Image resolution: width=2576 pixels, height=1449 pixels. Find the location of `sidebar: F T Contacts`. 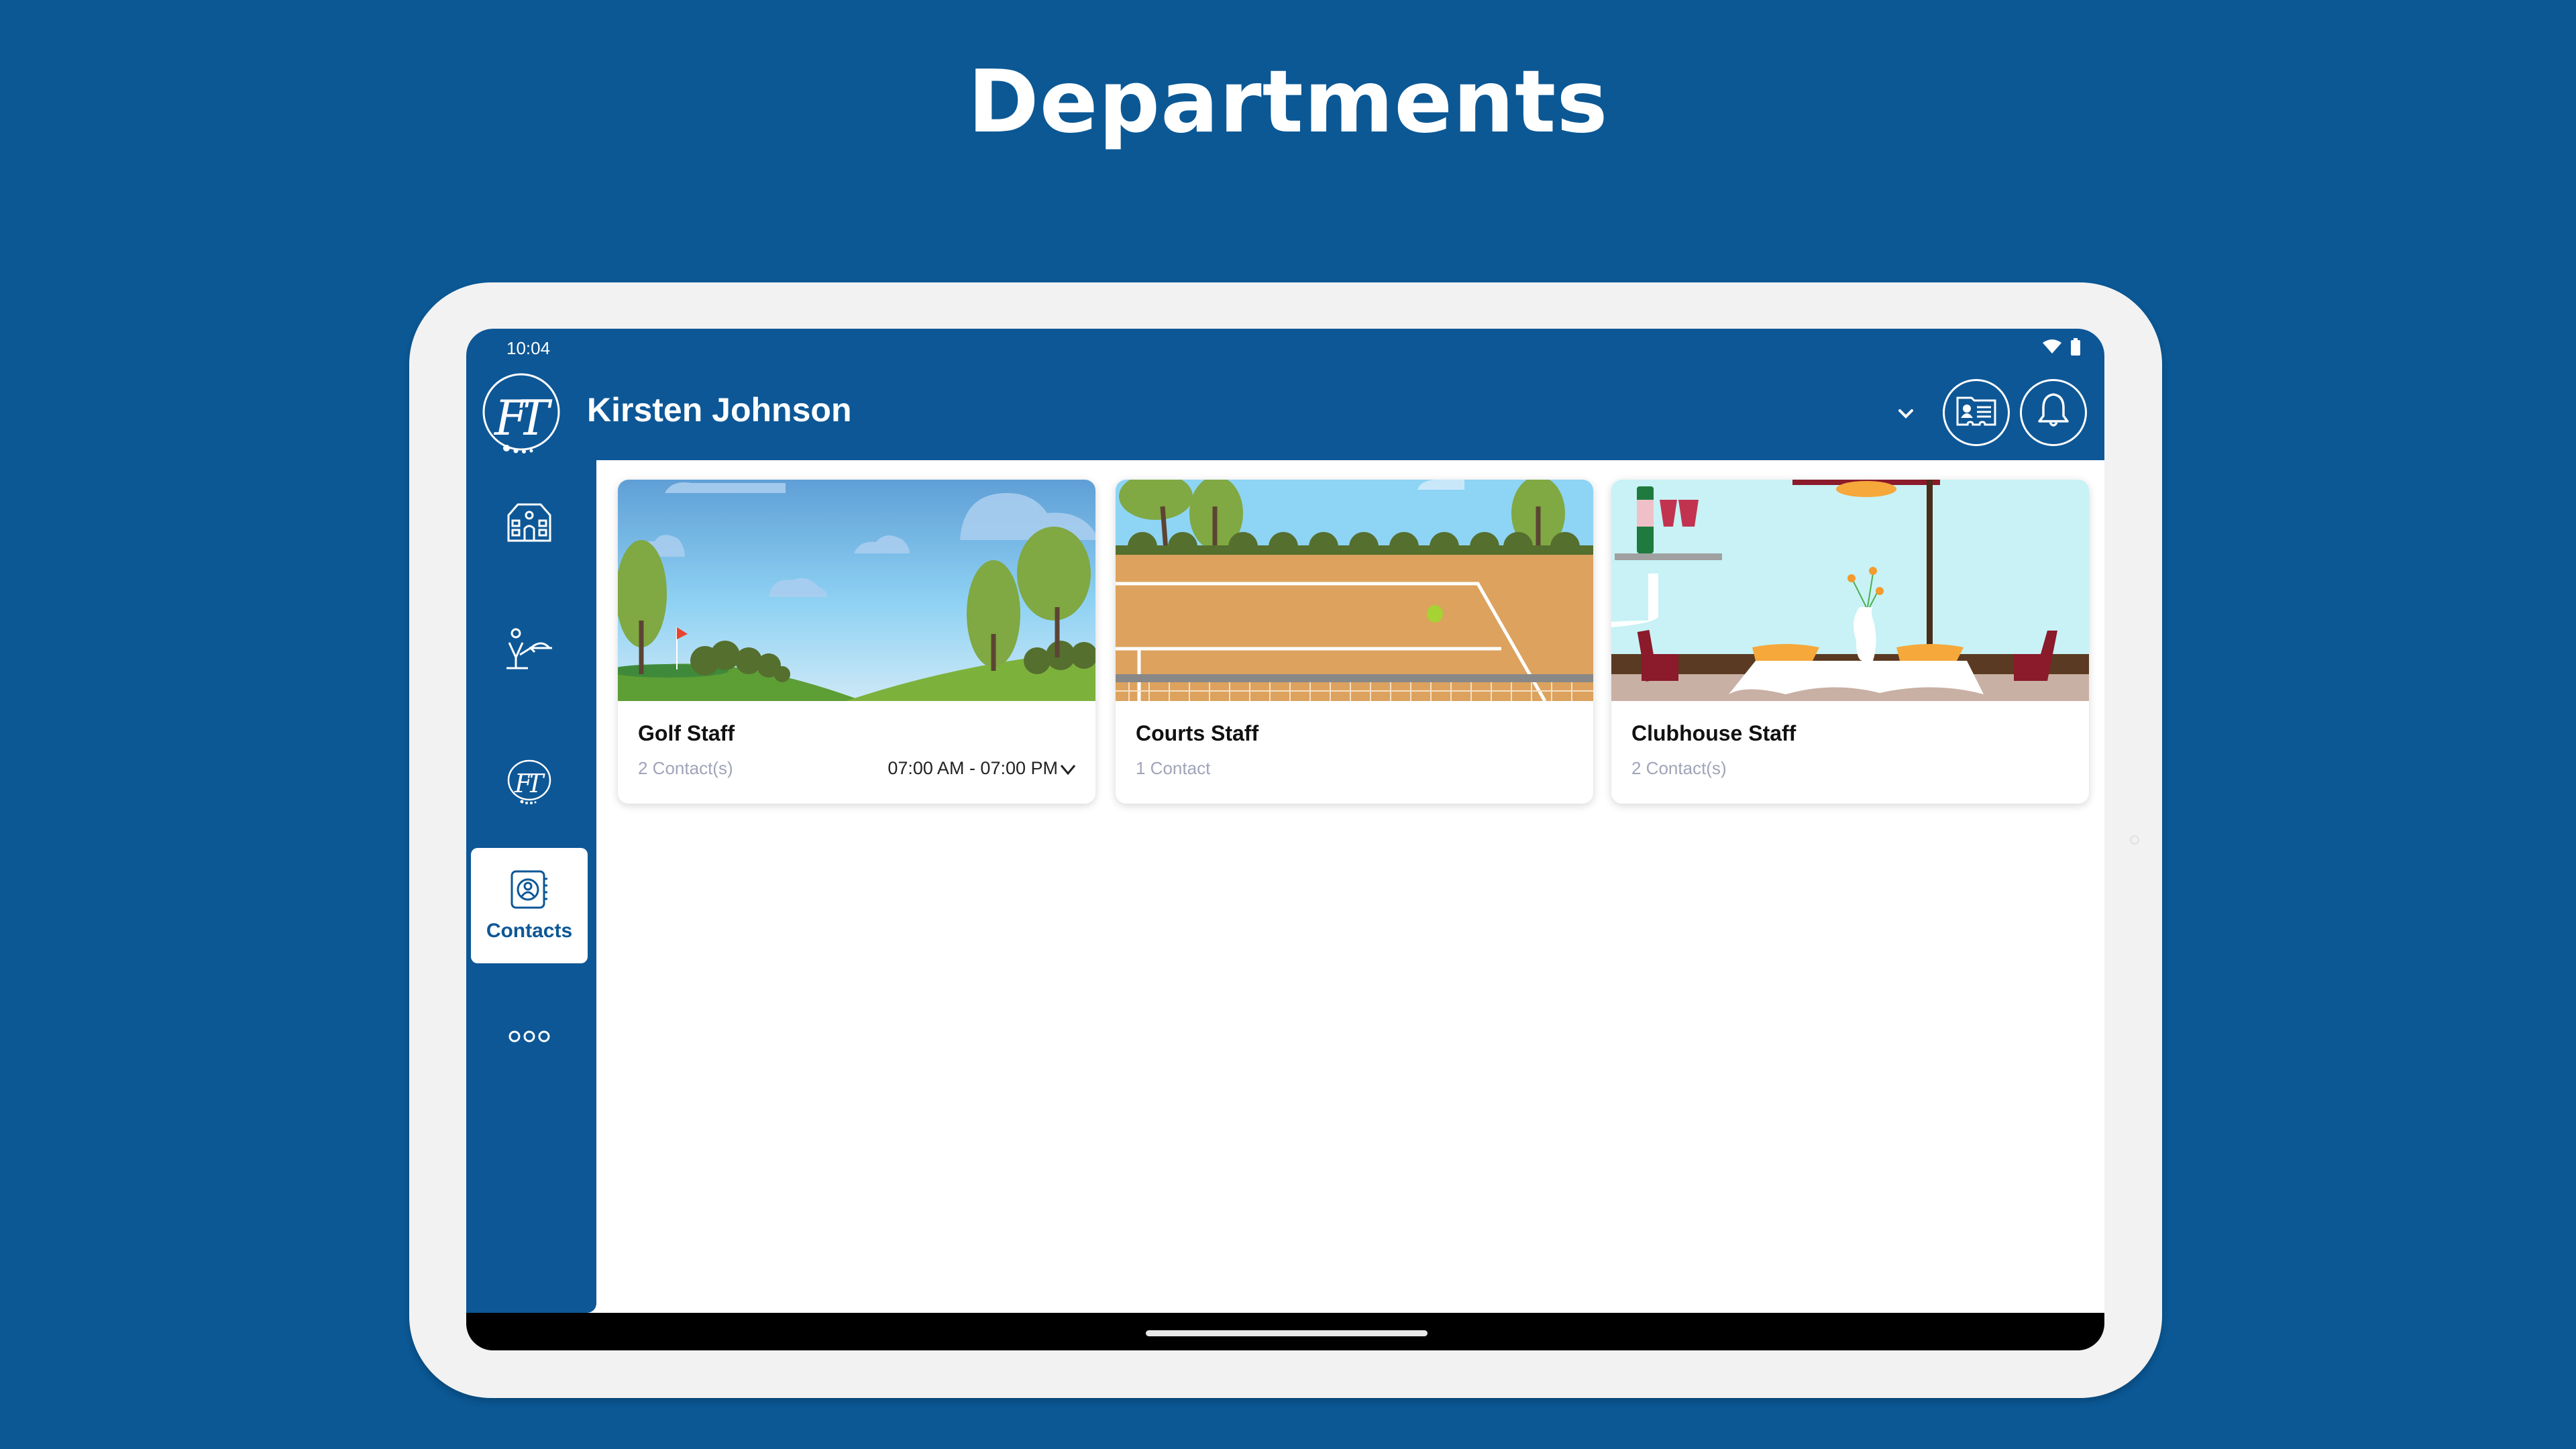

sidebar: F T Contacts is located at coordinates (531, 886).